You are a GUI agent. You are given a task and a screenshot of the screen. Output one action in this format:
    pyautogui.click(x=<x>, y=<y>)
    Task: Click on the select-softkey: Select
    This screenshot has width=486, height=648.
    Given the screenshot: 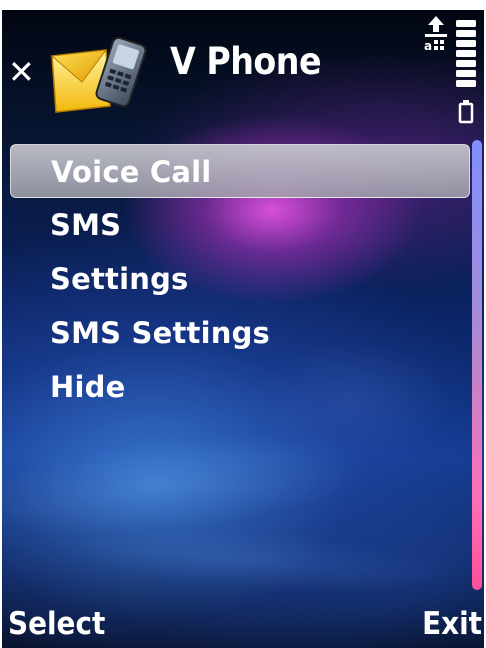 What is the action you would take?
    pyautogui.click(x=56, y=624)
    